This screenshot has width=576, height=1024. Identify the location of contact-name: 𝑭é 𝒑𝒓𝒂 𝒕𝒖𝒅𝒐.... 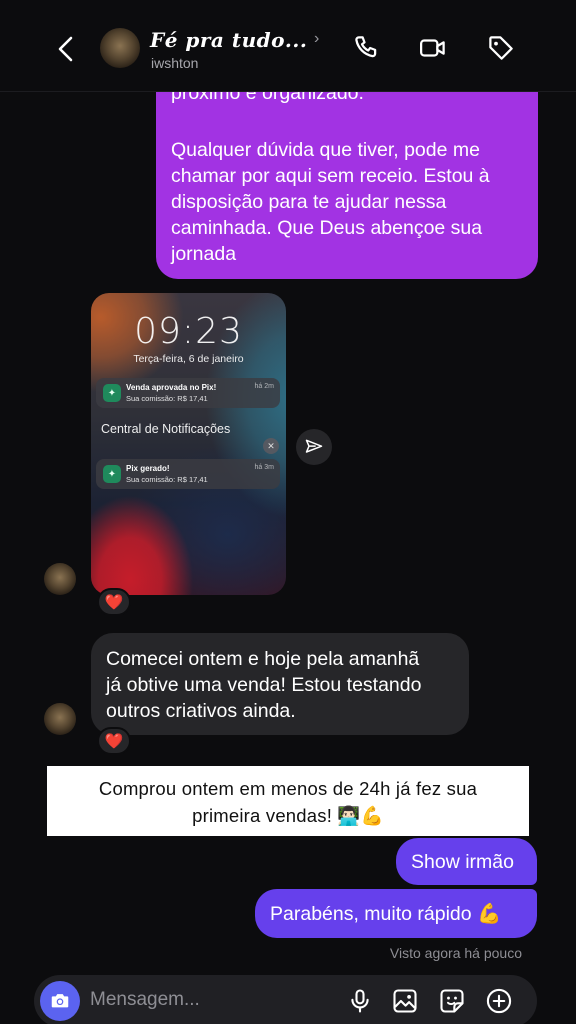
(228, 40).